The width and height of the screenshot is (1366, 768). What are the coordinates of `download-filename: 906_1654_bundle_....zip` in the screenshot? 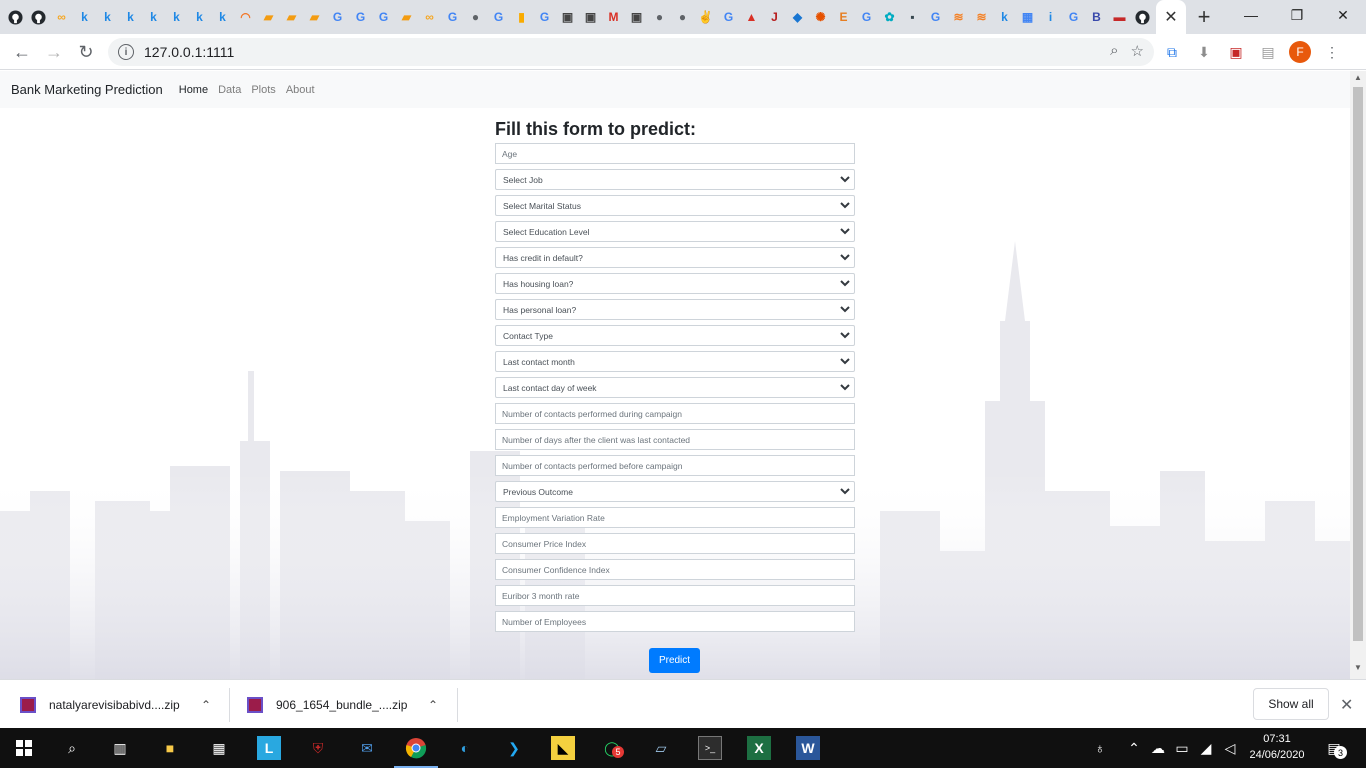 It's located at (341, 705).